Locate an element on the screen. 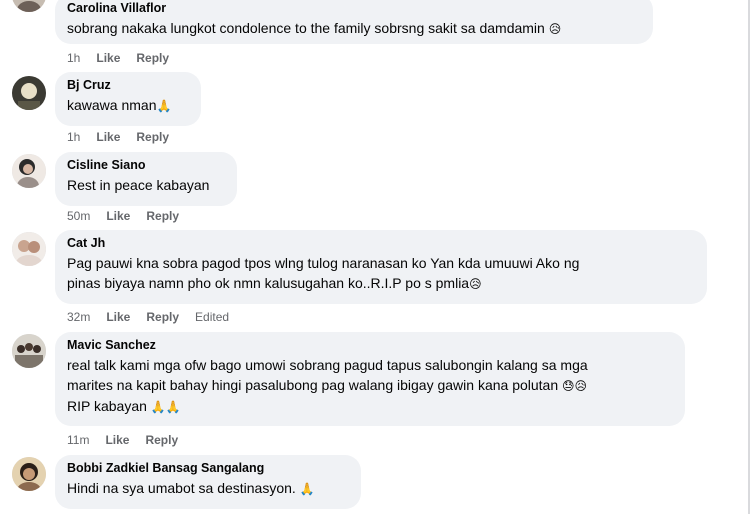  comment-author: Bobbi Zadkiel Bansag Sangalang is located at coordinates (208, 468).